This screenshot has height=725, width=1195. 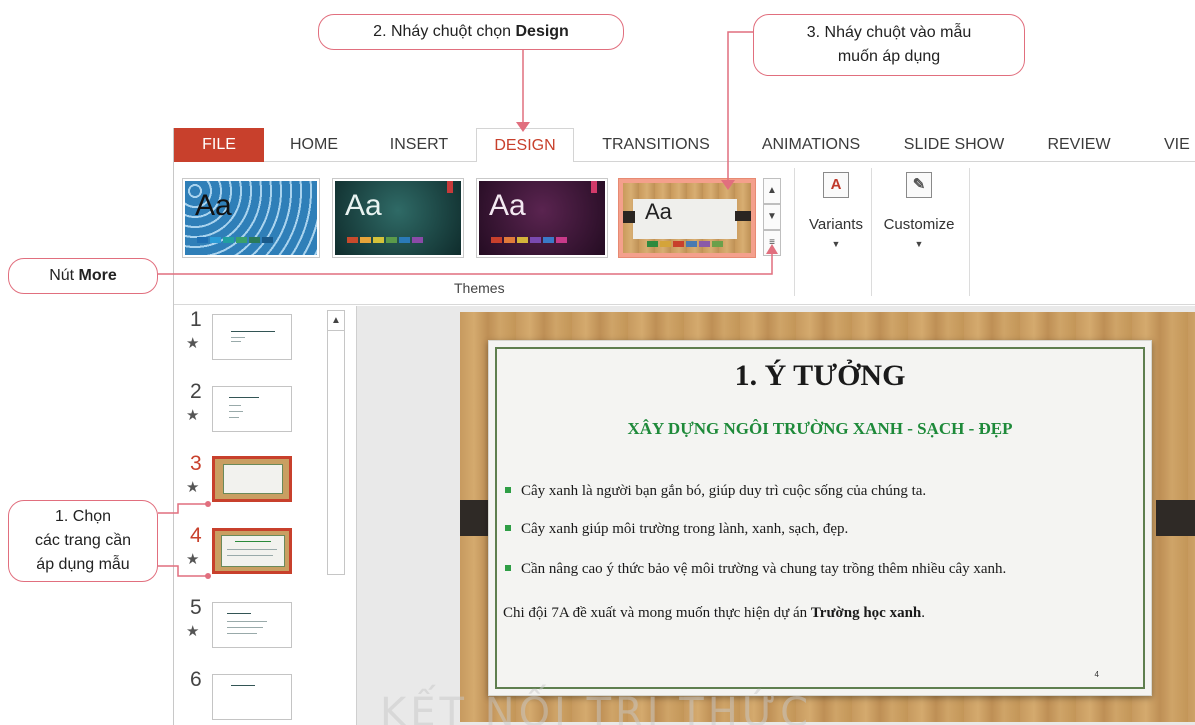 I want to click on slide-number-5: 5, so click(x=196, y=607).